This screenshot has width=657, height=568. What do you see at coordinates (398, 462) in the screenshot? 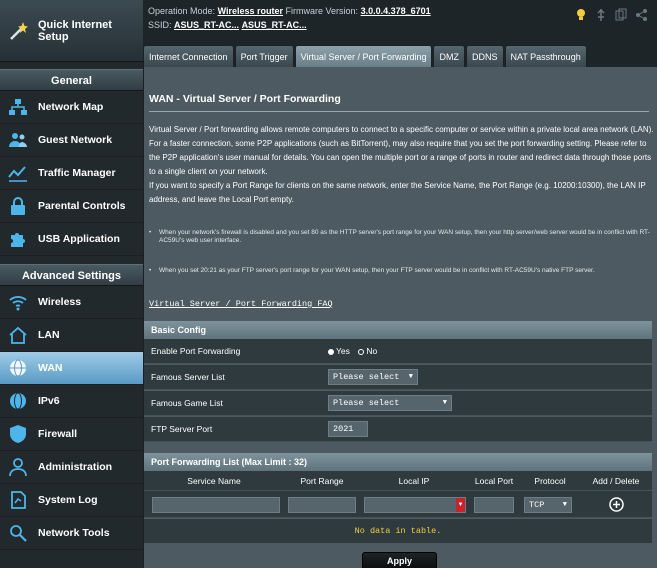
I see `port-forwarding-list-header: Port Forwarding List (Max Limit : 32)` at bounding box center [398, 462].